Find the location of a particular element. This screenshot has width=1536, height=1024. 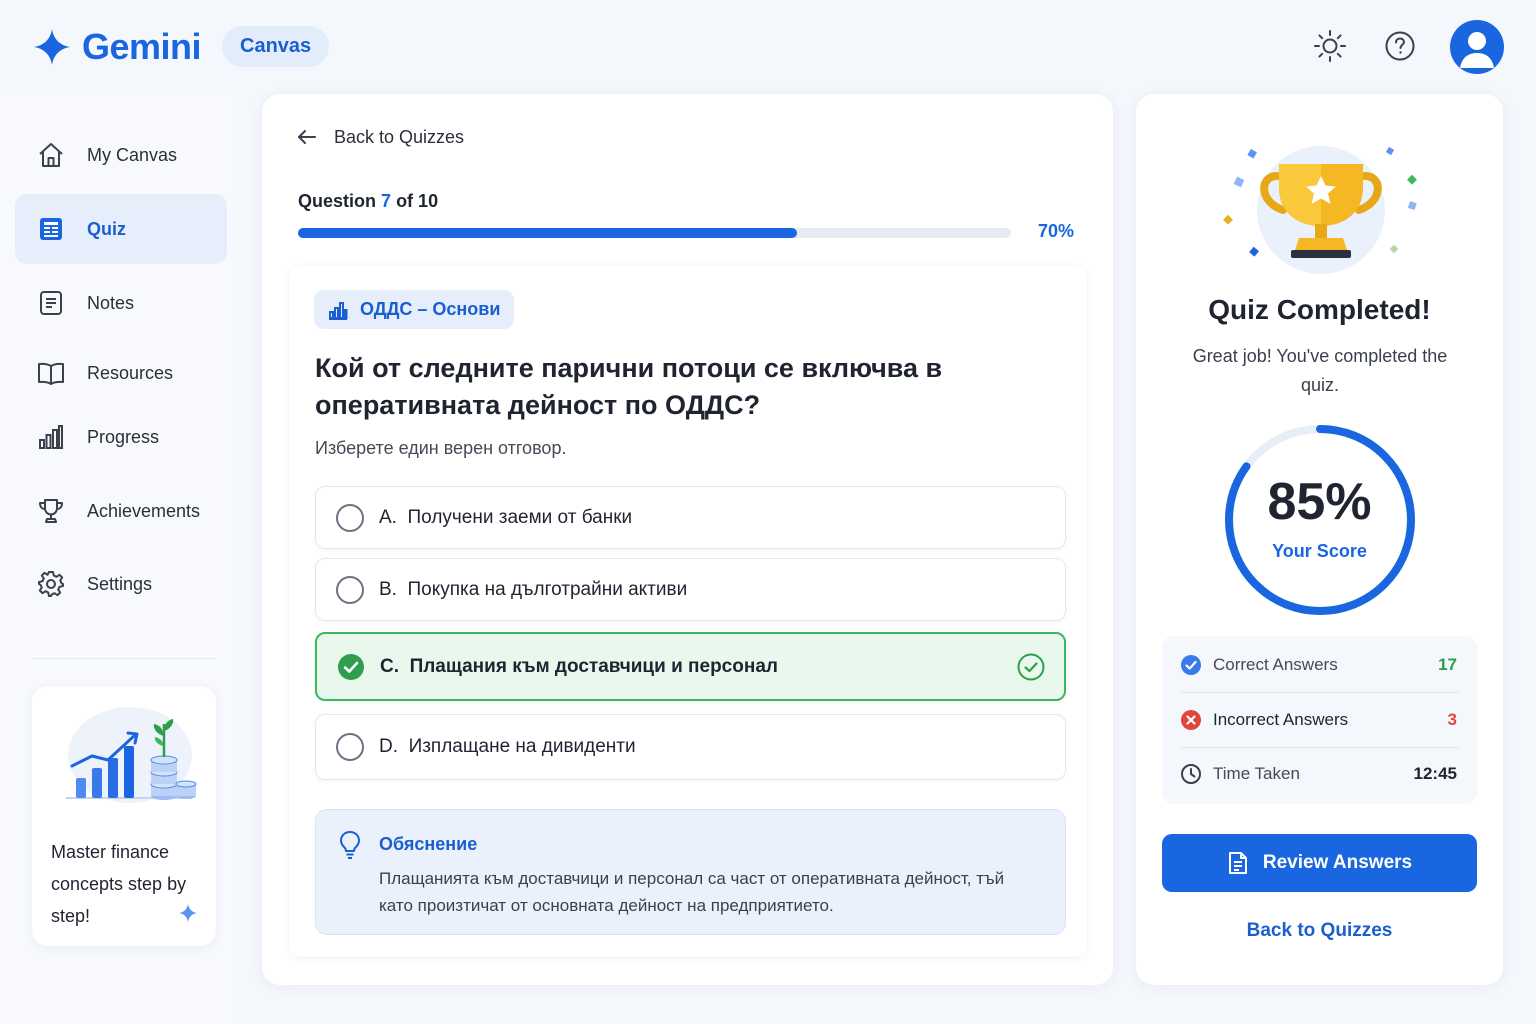

sidebar-item-label: Settings is located at coordinates (120, 583).